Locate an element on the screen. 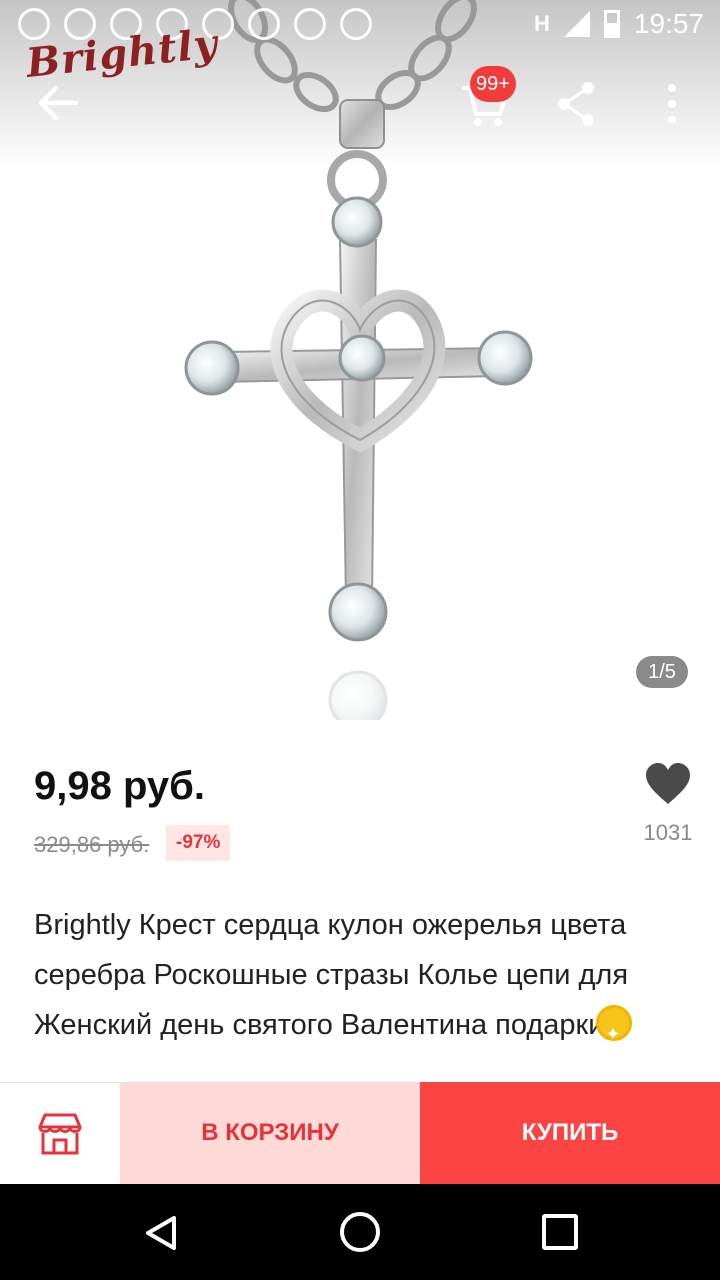  favorites-count: 1031 is located at coordinates (668, 832).